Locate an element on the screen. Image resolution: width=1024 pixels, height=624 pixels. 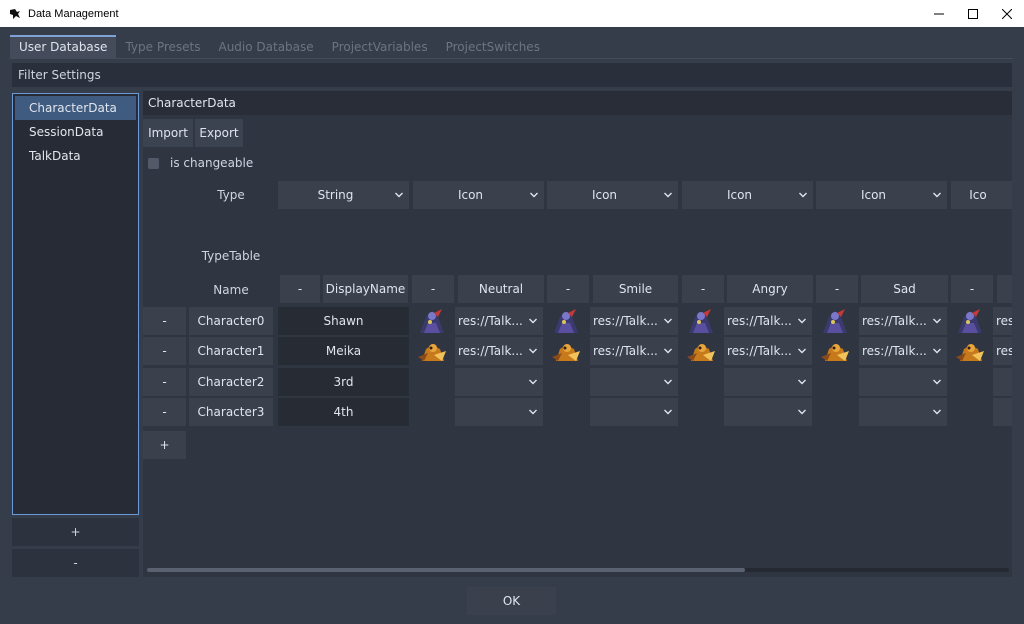
display-name-field: Shawn is located at coordinates (343, 321).